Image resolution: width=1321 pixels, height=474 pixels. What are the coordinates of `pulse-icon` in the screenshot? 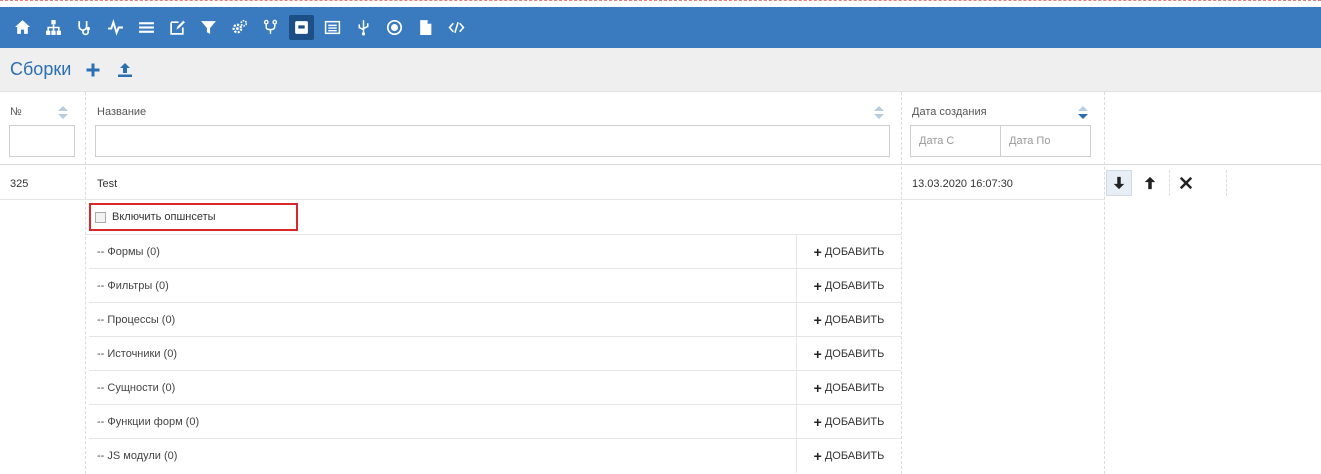 It's located at (115, 27).